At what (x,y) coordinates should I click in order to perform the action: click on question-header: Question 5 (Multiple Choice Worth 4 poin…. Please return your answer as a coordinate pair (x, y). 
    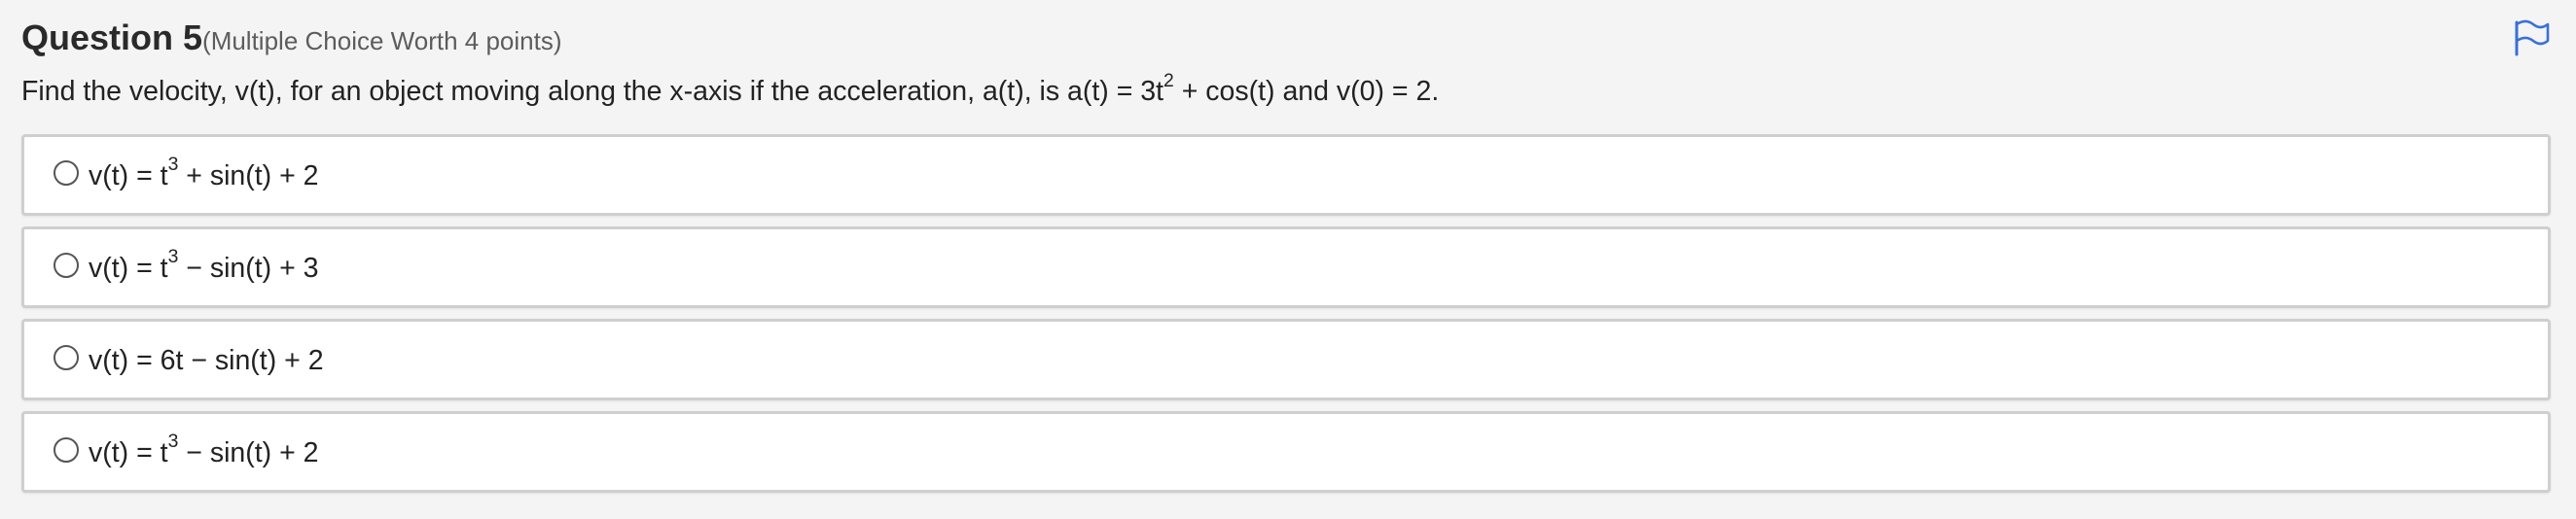
    Looking at the image, I should click on (291, 38).